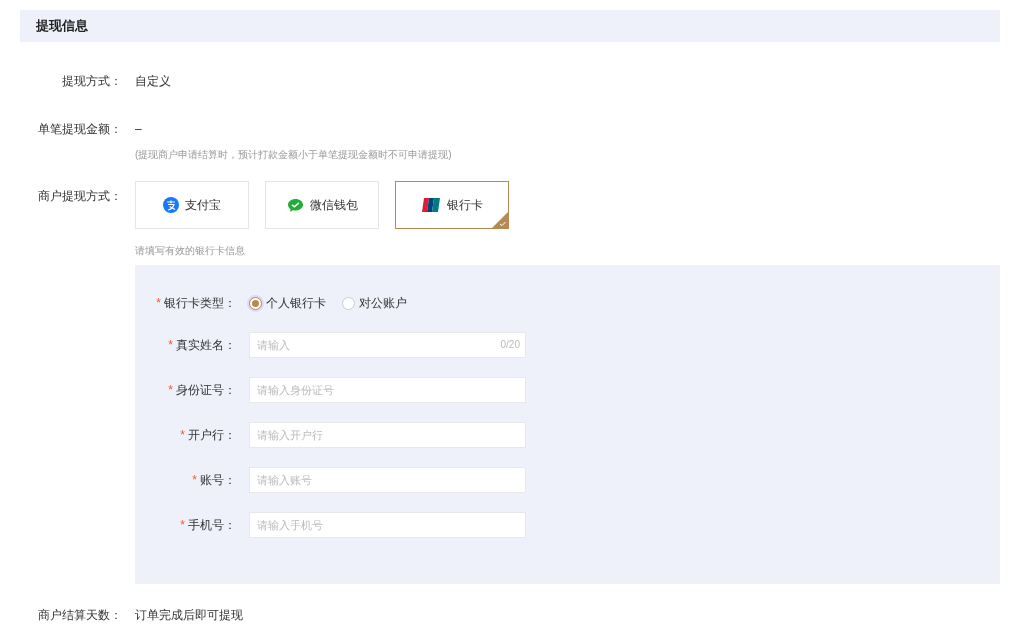  I want to click on hint-text: 请填写有效的银行卡信息, so click(190, 250).